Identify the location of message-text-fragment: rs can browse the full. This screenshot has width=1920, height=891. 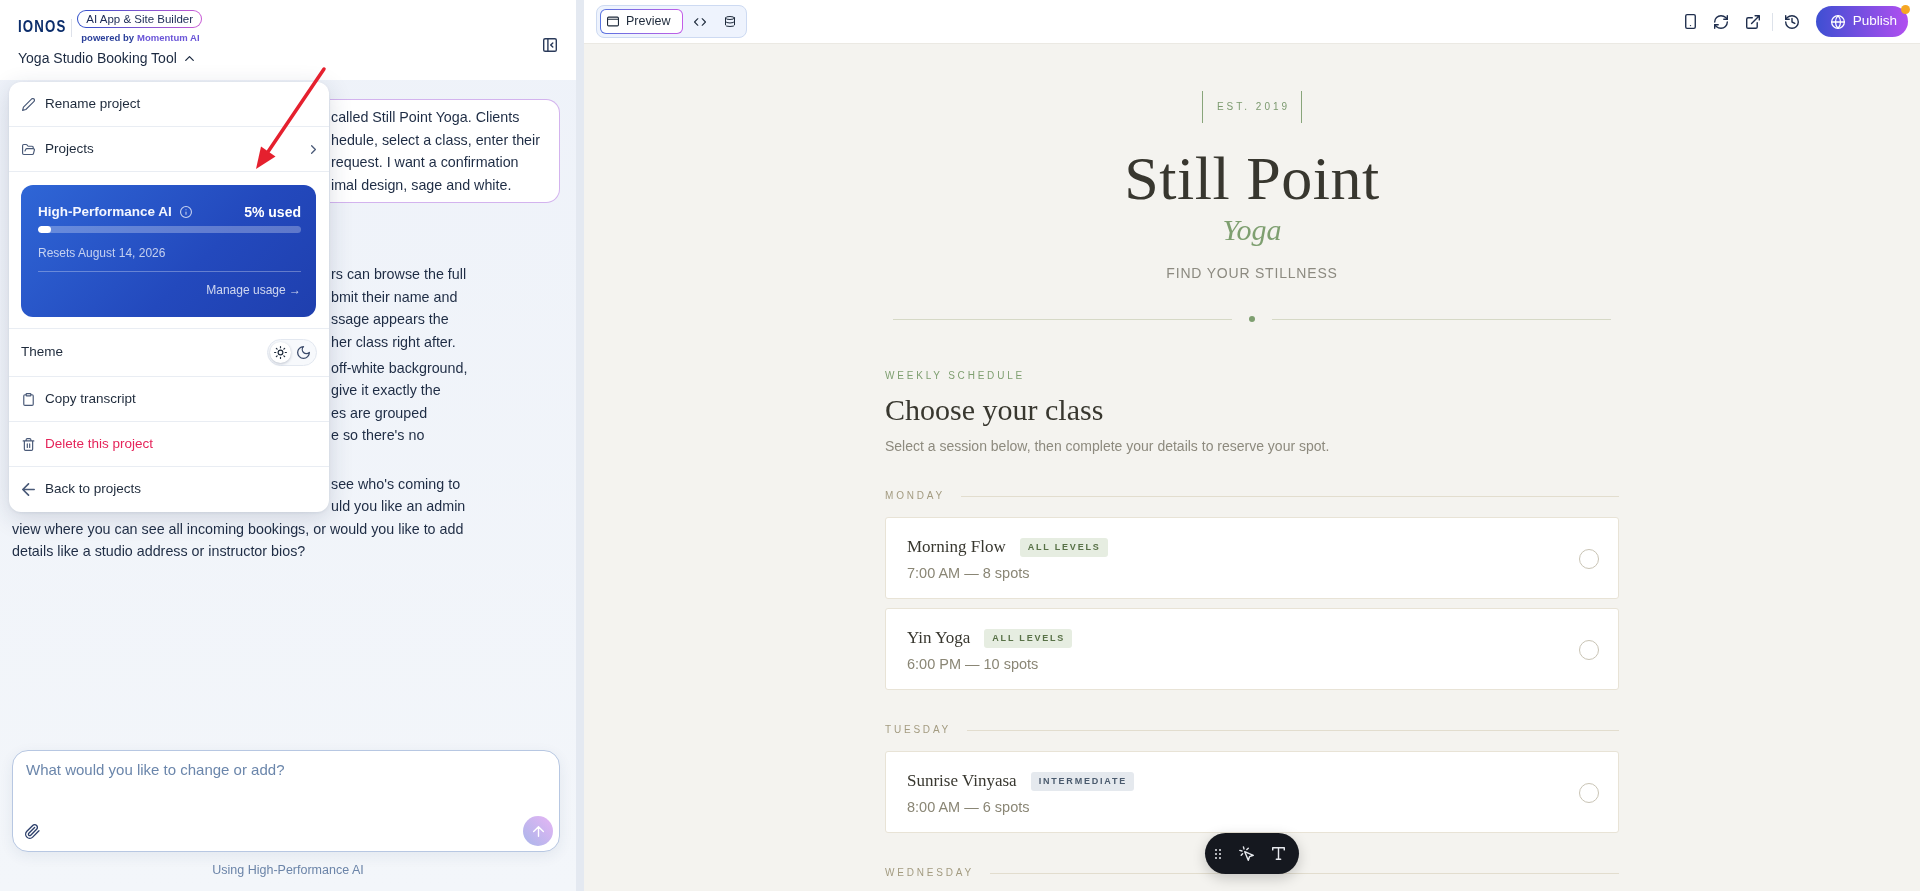
(399, 274).